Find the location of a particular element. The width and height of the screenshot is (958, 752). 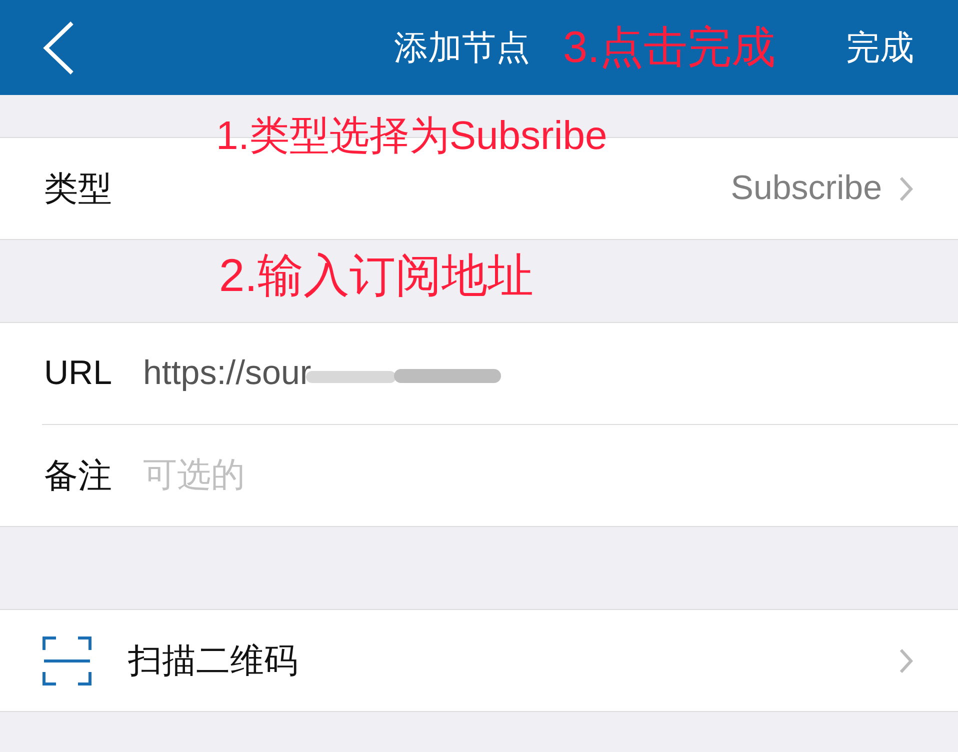

scan-icon is located at coordinates (67, 661).